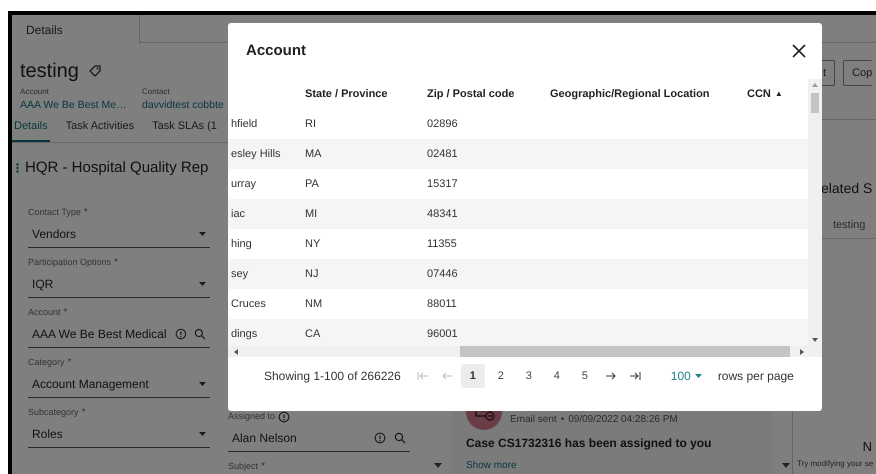  I want to click on table-cell: CA, so click(312, 334).